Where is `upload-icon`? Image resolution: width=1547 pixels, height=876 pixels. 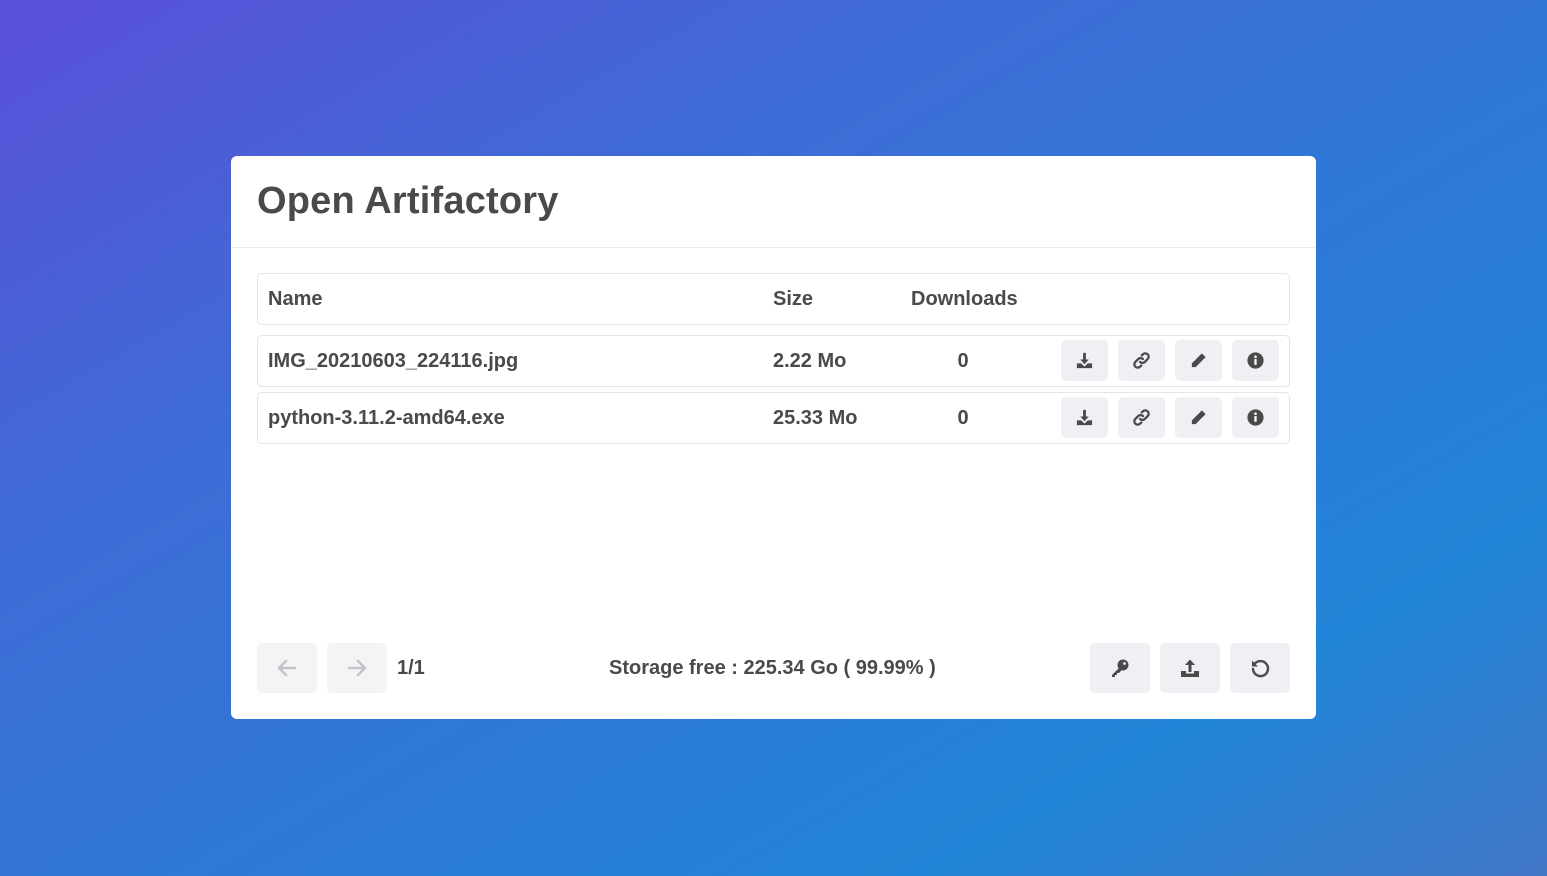
upload-icon is located at coordinates (1190, 668).